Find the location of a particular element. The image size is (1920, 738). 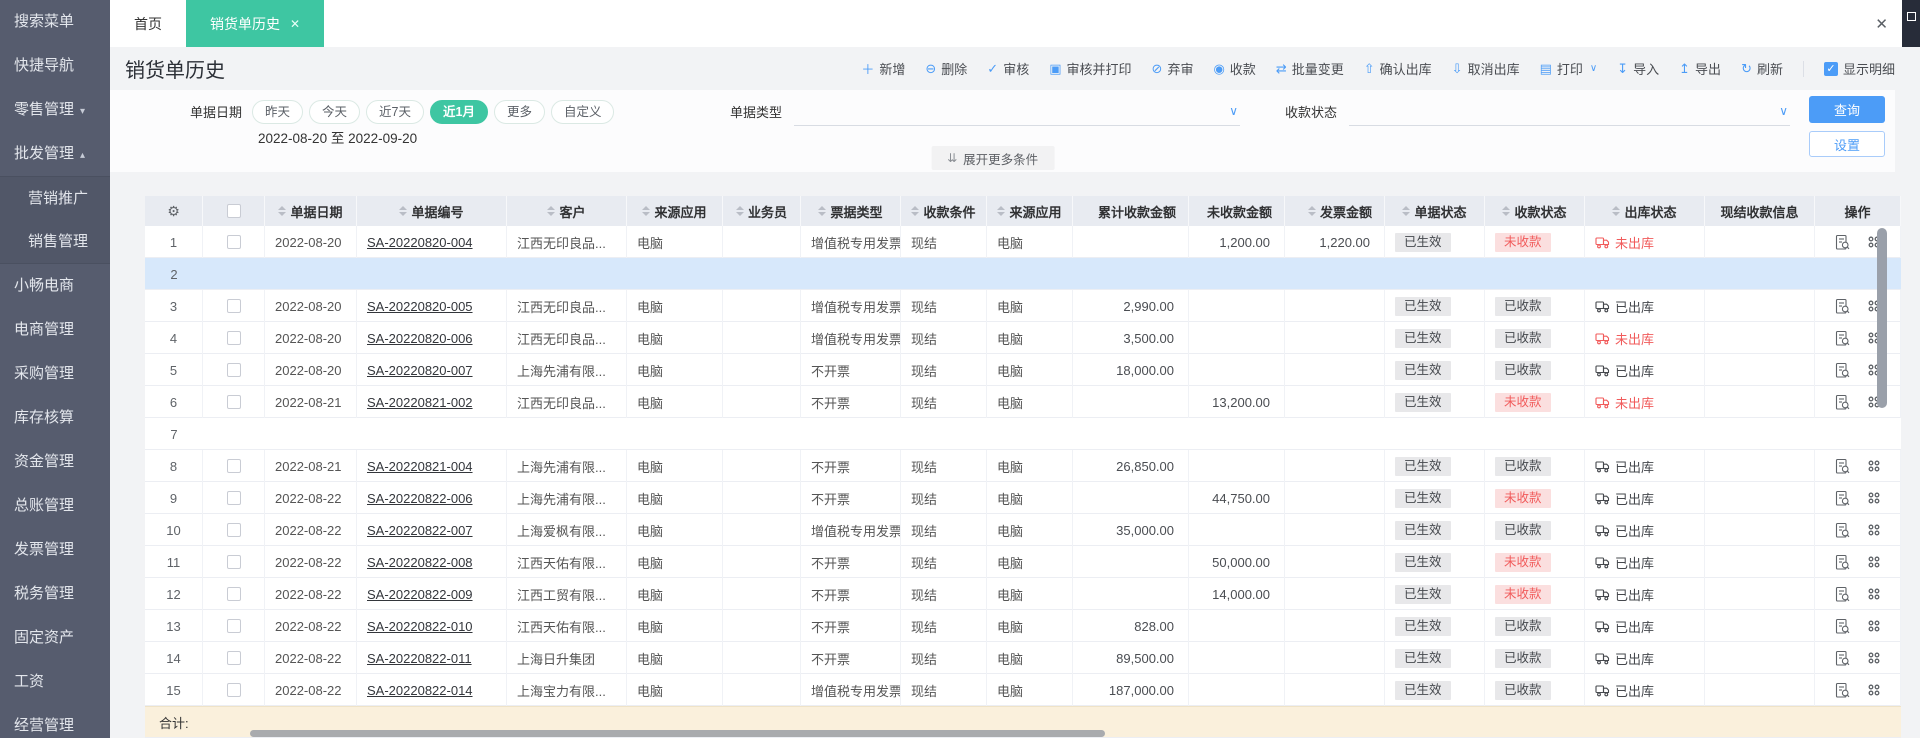

tab-close-icon: ✕ is located at coordinates (295, 24).